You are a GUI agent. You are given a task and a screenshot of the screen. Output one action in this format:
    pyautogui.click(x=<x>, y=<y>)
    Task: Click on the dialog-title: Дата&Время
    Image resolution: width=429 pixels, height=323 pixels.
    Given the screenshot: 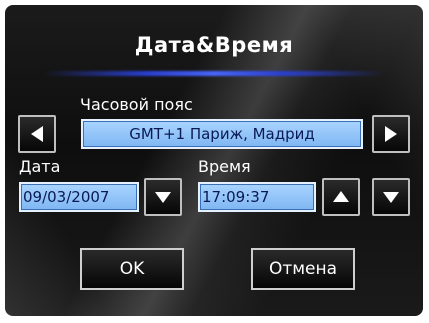 What is the action you would take?
    pyautogui.click(x=214, y=45)
    